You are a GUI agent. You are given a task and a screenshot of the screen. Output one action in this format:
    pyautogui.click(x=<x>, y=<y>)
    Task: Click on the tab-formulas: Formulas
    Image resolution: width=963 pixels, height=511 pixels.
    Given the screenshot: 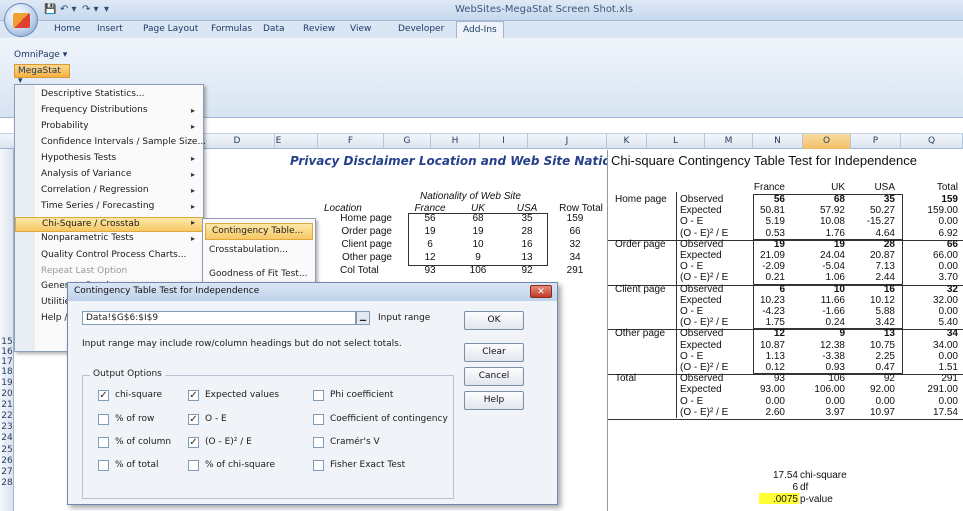 What is the action you would take?
    pyautogui.click(x=231, y=29)
    